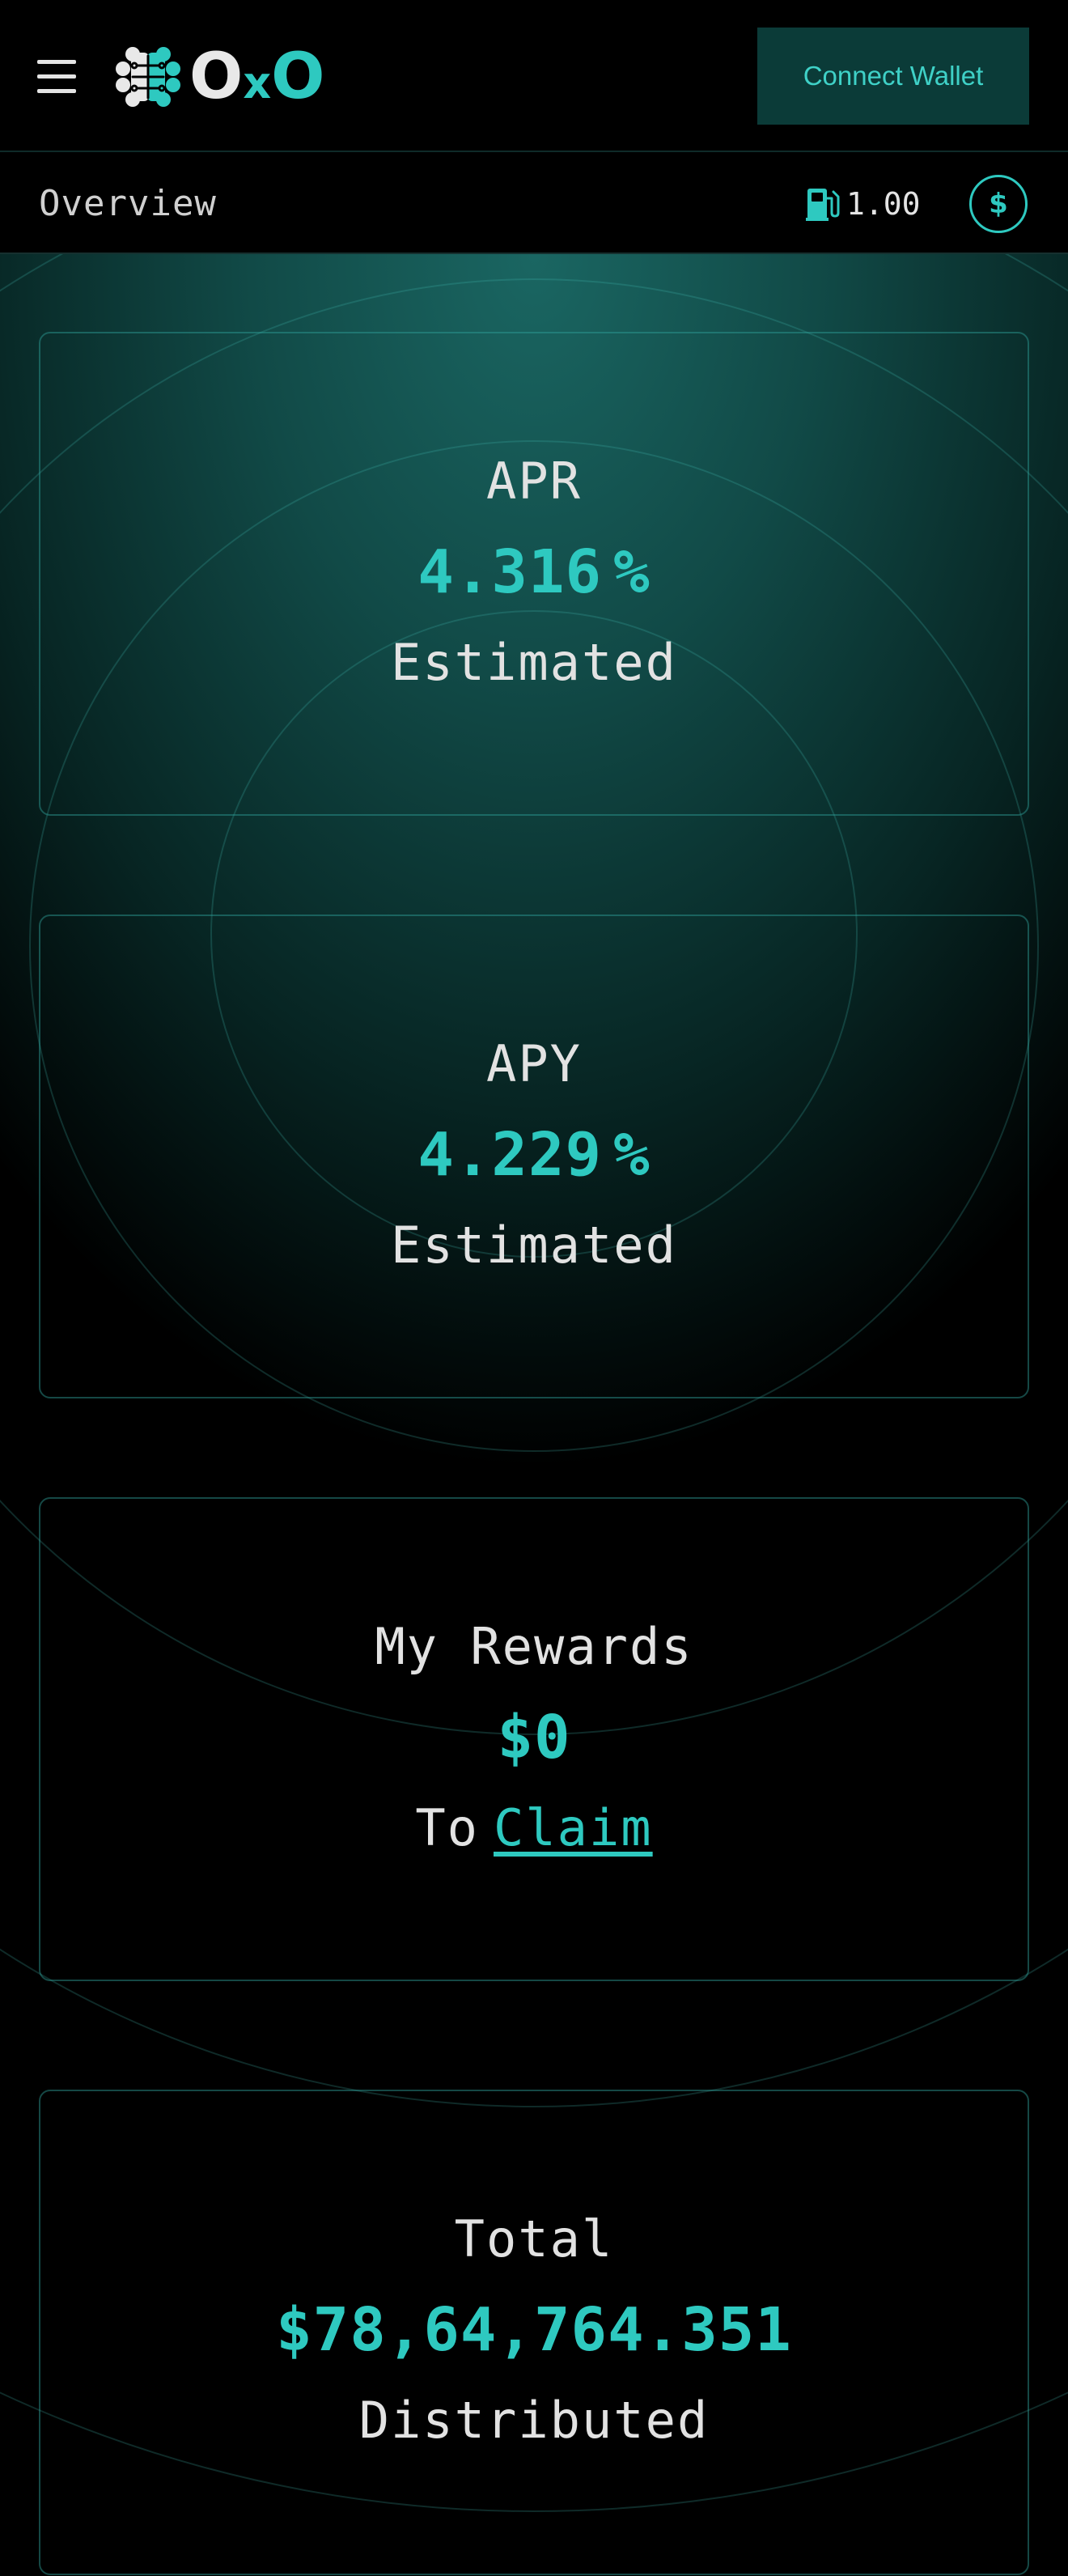 The image size is (1068, 2576). Describe the element at coordinates (534, 2420) in the screenshot. I see `card-subtext: Distributed` at that location.